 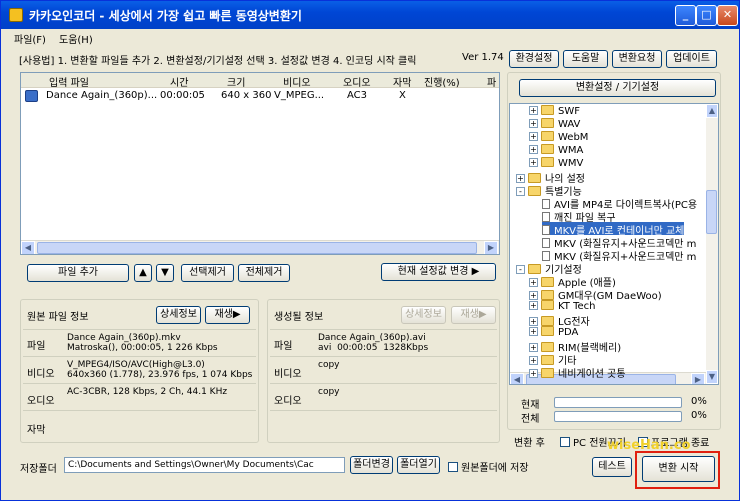 I want to click on settings-button: 환경설정, so click(x=534, y=59).